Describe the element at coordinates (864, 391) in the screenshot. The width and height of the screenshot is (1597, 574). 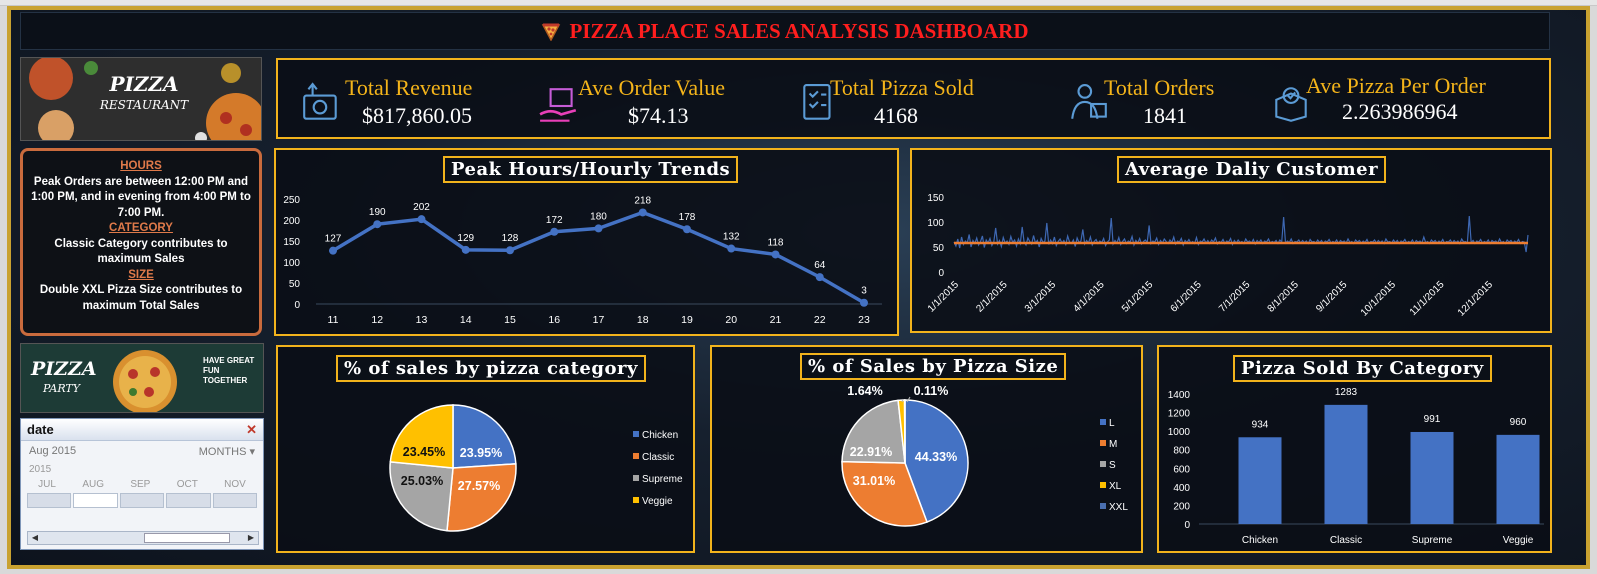
I see `pie-data-label: 1.64%` at that location.